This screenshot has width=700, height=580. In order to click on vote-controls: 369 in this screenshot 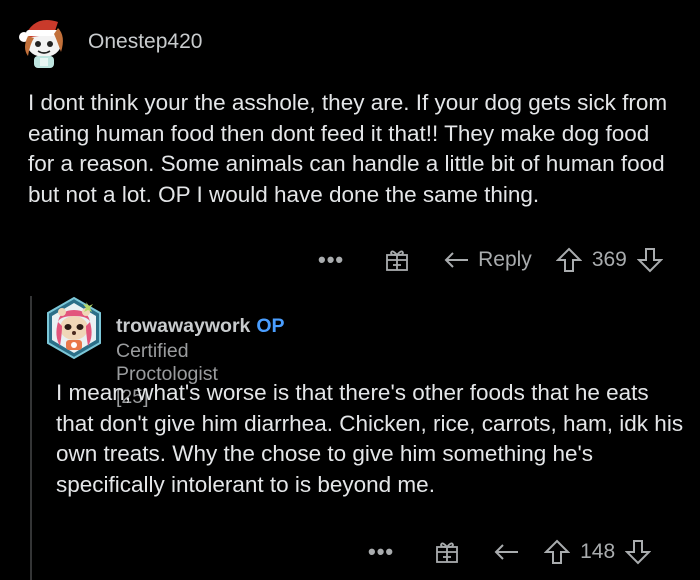, I will do `click(609, 260)`.